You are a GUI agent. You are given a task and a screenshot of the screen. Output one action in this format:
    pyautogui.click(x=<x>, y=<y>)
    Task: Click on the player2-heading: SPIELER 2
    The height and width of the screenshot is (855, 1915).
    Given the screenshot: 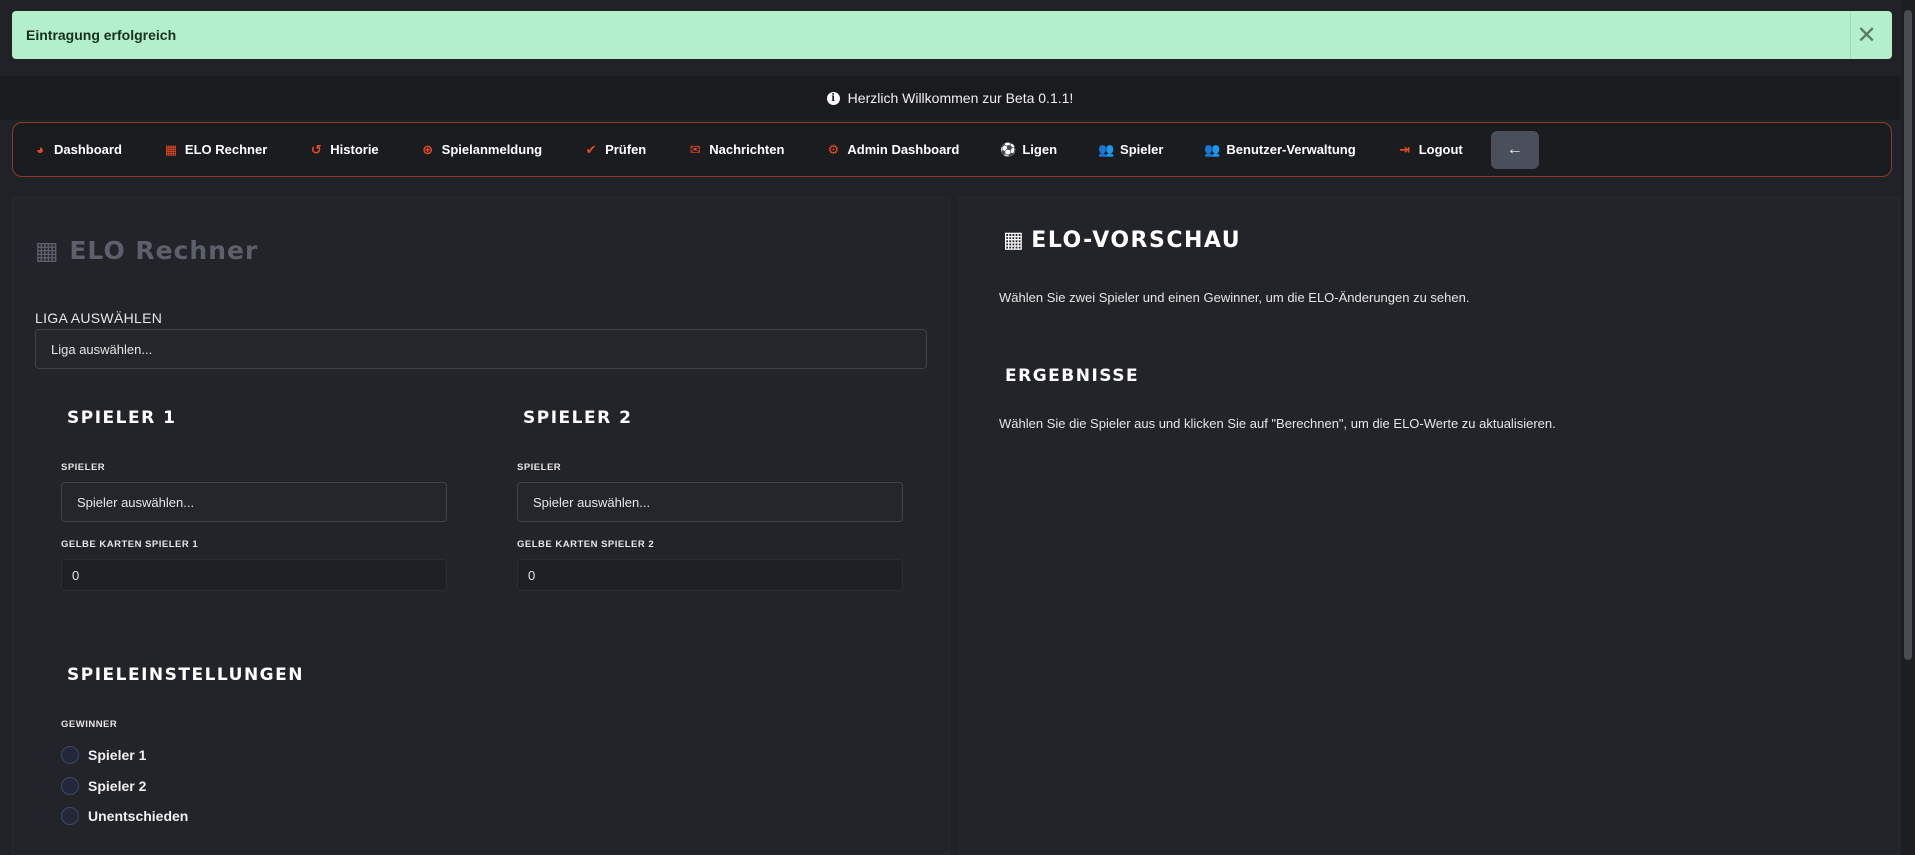 What is the action you would take?
    pyautogui.click(x=578, y=418)
    